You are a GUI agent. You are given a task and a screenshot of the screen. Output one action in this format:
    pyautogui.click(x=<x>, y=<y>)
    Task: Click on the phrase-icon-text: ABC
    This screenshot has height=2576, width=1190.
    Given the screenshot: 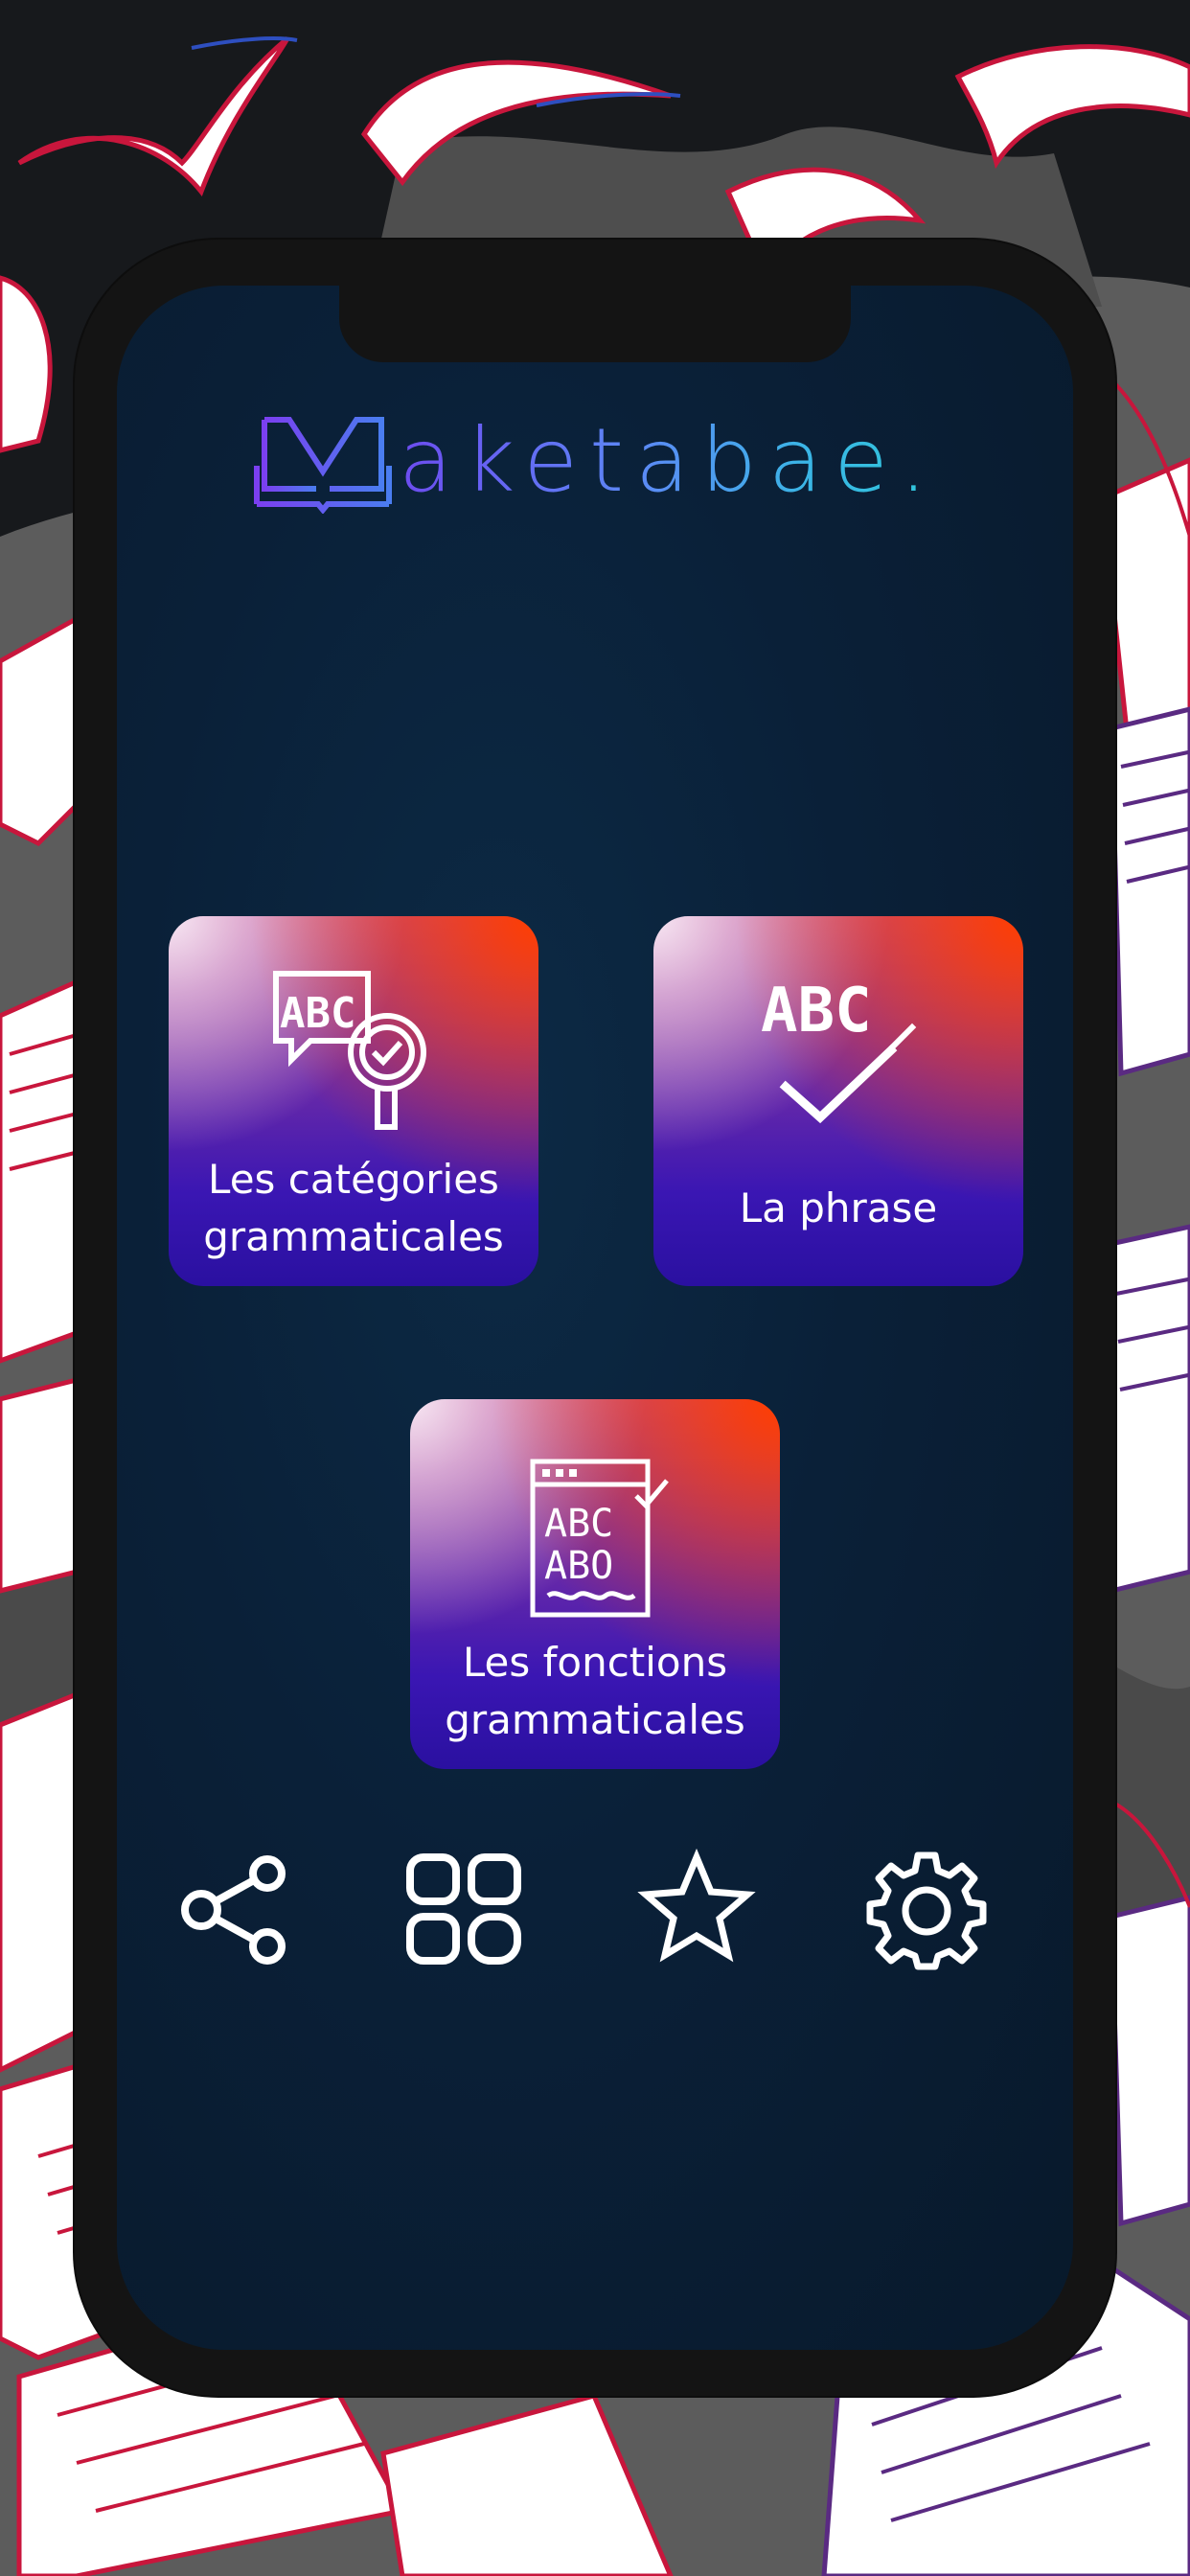 What is the action you would take?
    pyautogui.click(x=817, y=1011)
    